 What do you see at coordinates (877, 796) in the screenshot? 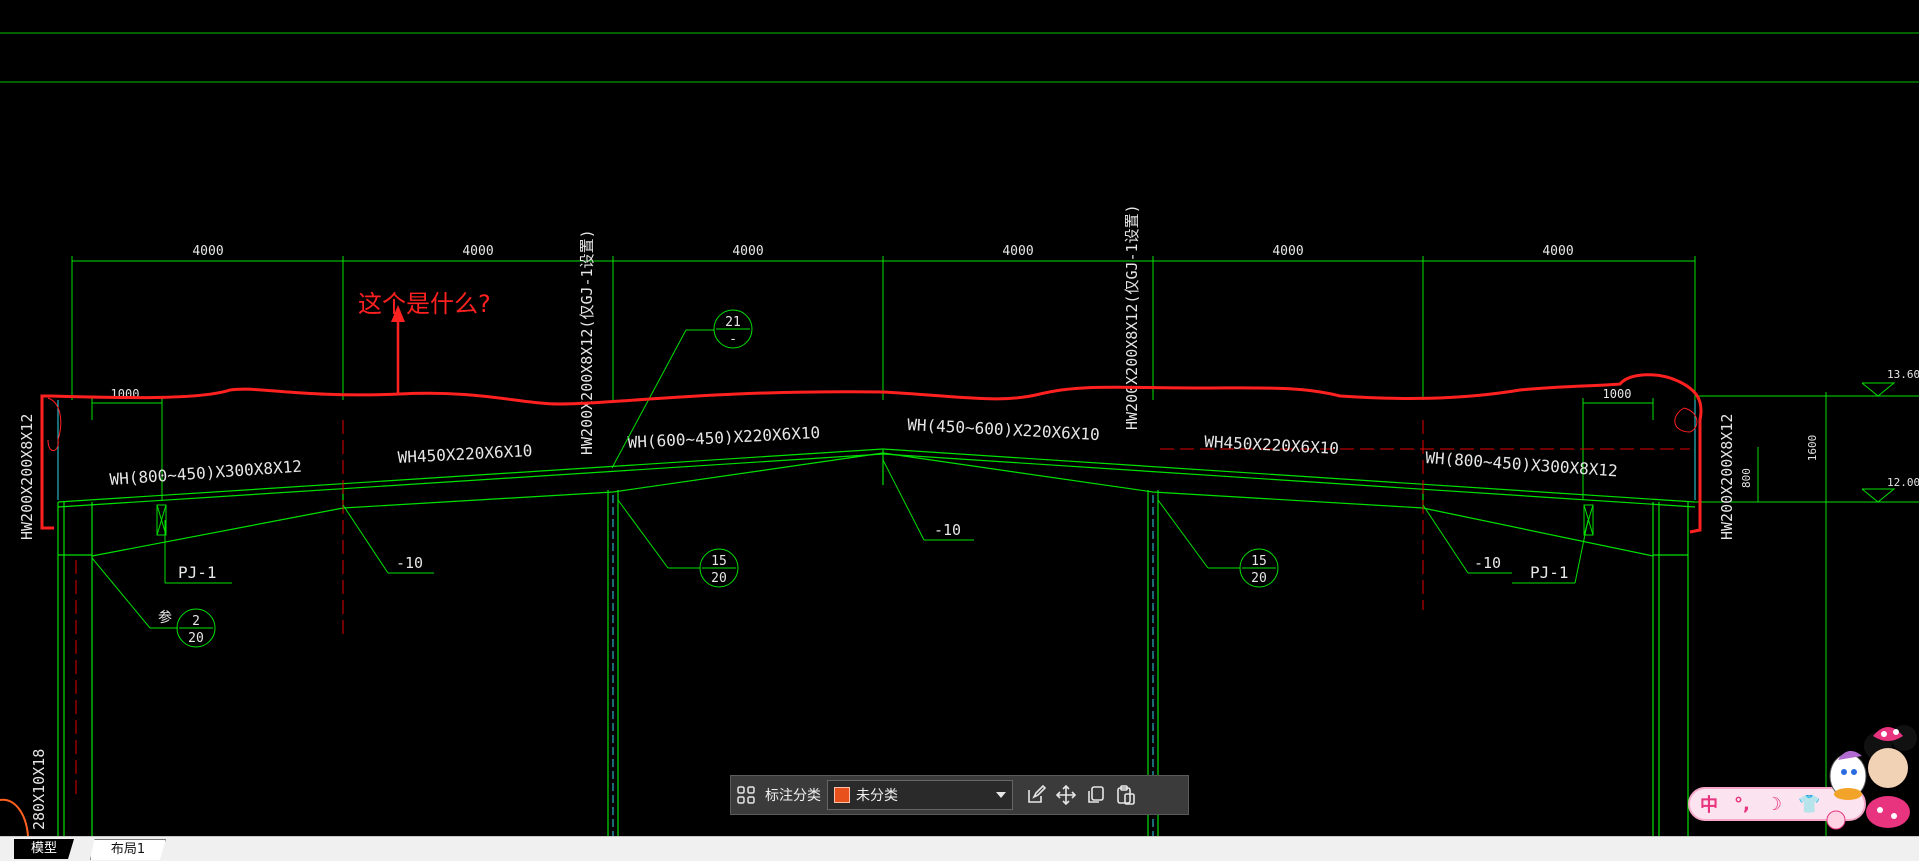
I see `category-value: 未分类` at bounding box center [877, 796].